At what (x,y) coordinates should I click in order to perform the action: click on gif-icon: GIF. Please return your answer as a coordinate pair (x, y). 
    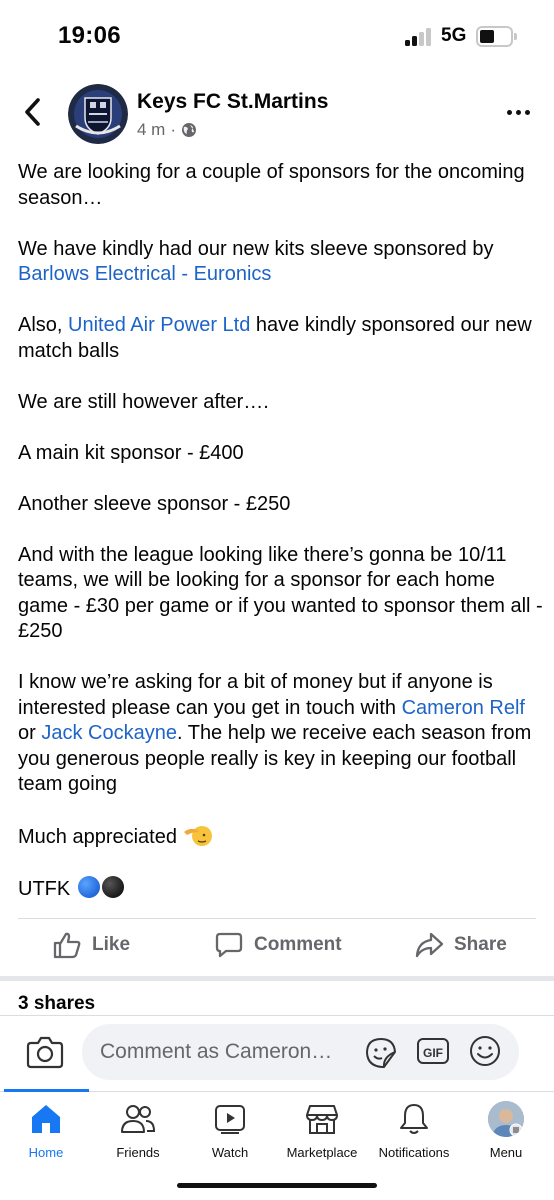
    Looking at the image, I should click on (433, 1051).